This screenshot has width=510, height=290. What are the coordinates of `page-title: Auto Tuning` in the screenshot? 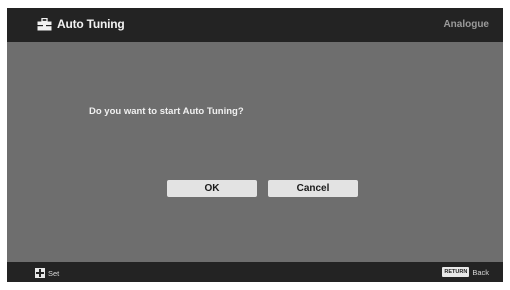 It's located at (91, 24).